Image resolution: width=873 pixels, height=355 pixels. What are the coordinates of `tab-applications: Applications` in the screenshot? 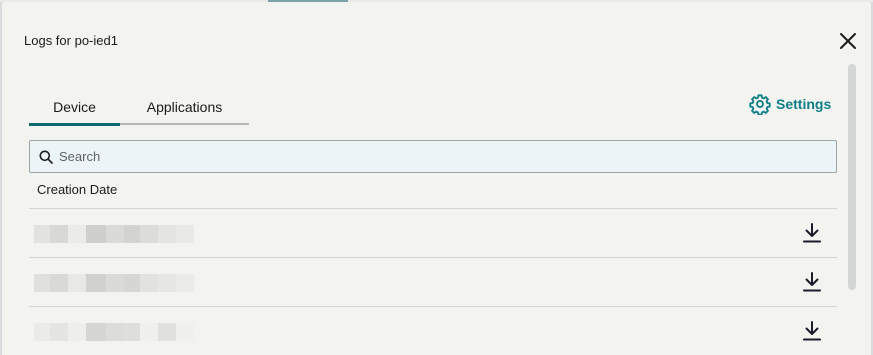 It's located at (184, 106).